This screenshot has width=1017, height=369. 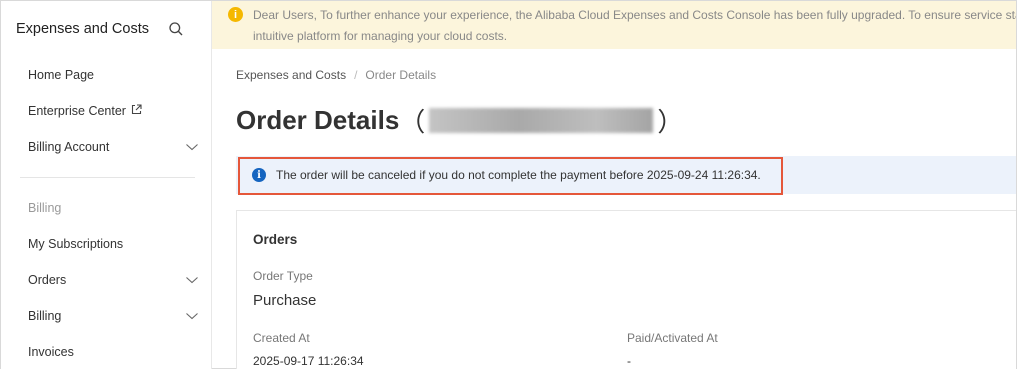 I want to click on page-title-text: Order Details, so click(x=318, y=120).